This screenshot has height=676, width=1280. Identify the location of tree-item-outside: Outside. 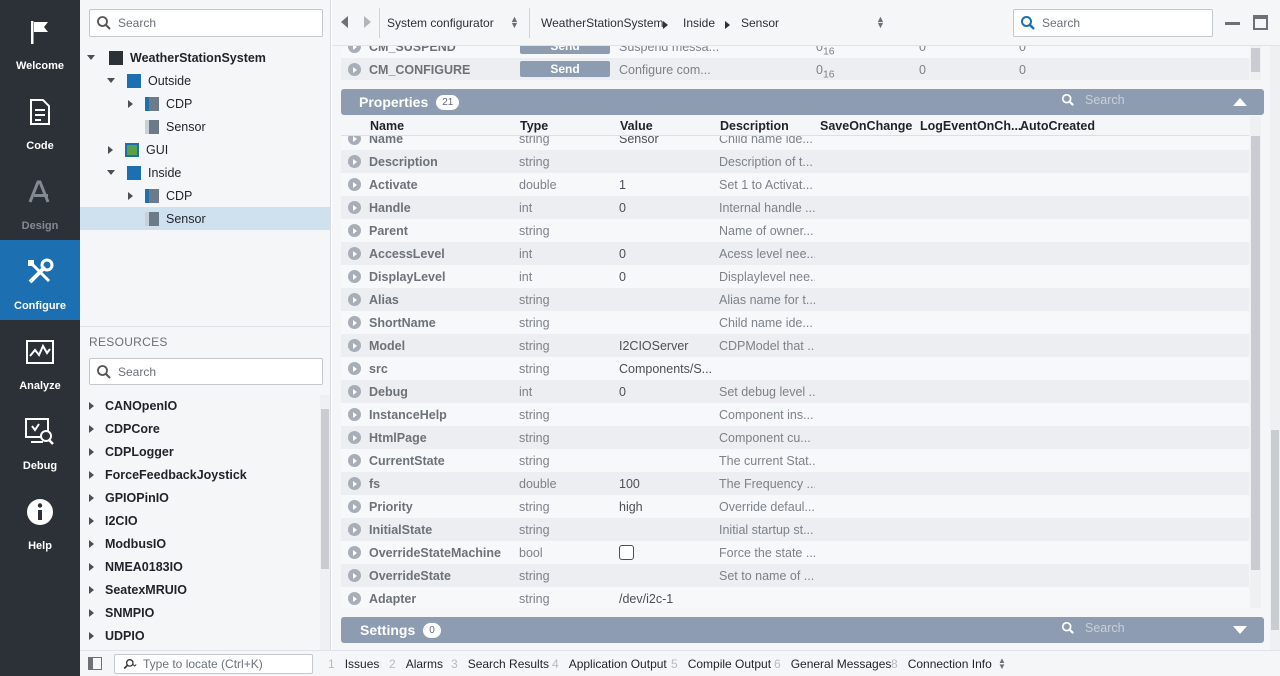
(205, 80).